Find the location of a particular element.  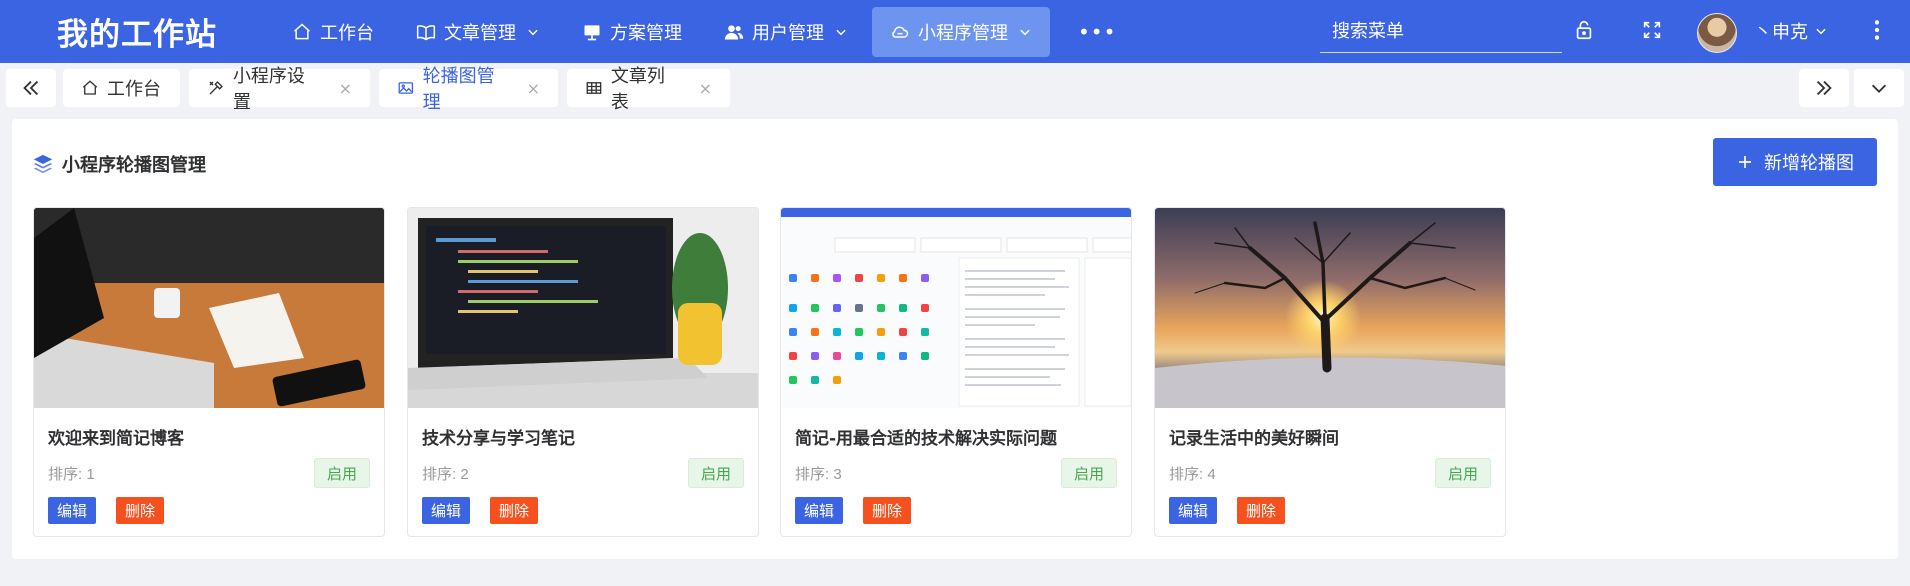

top-navbar: 我的工作站 工作台 文章管理 方案管理 用户管理 小程序管理 ••• 搜索菜单 is located at coordinates (955, 31).